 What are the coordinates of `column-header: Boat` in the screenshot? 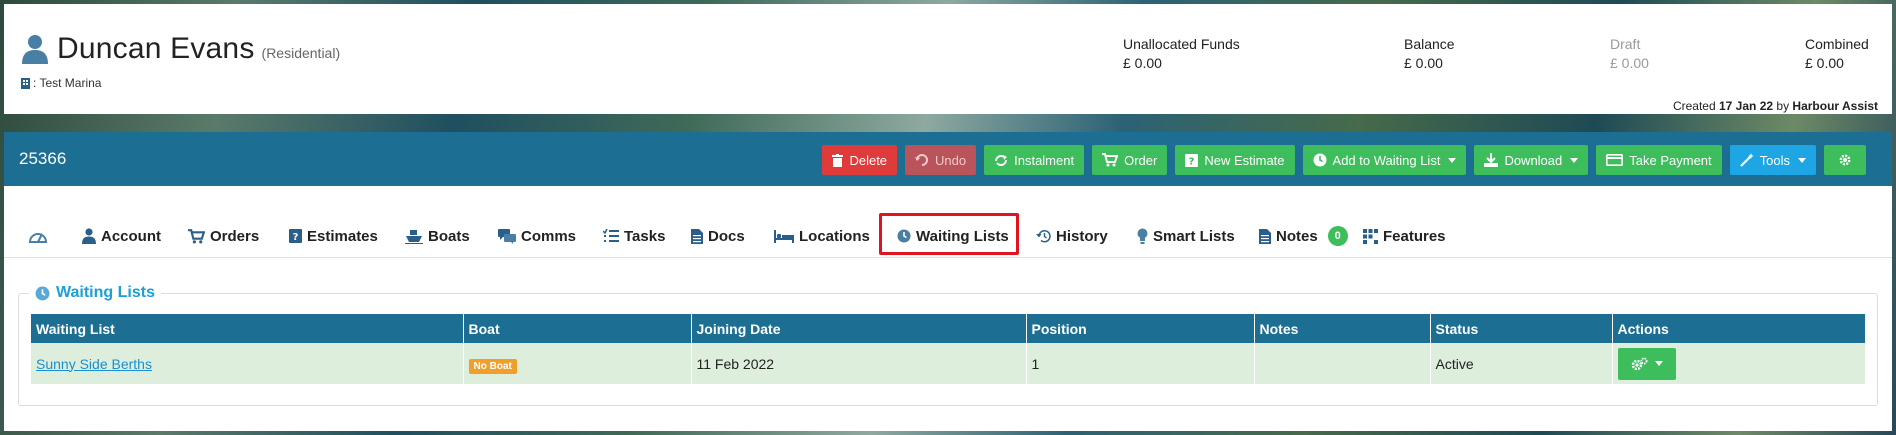 It's located at (577, 328).